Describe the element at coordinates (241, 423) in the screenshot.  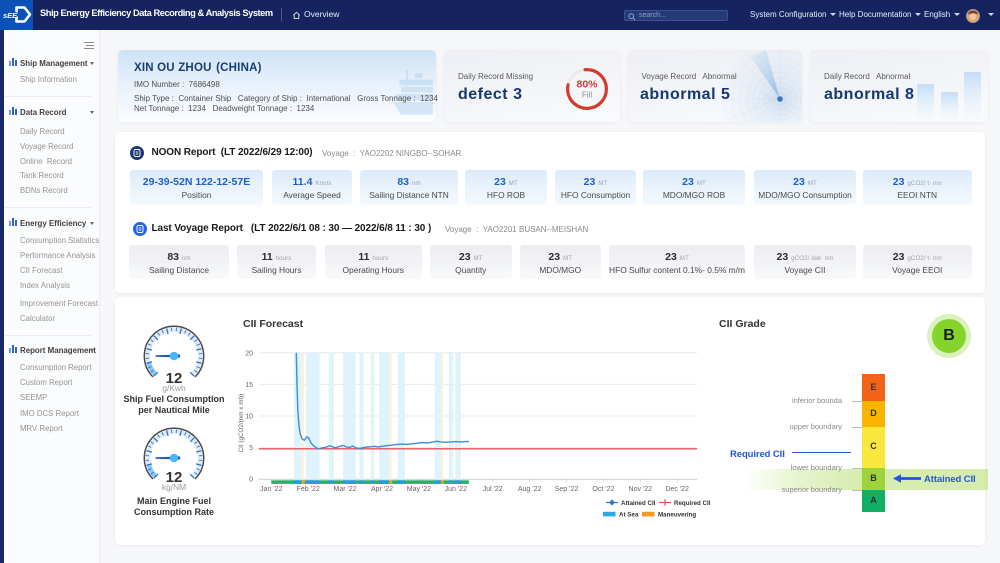
I see `svg-text: CII (gCO2/(nm x mt))` at that location.